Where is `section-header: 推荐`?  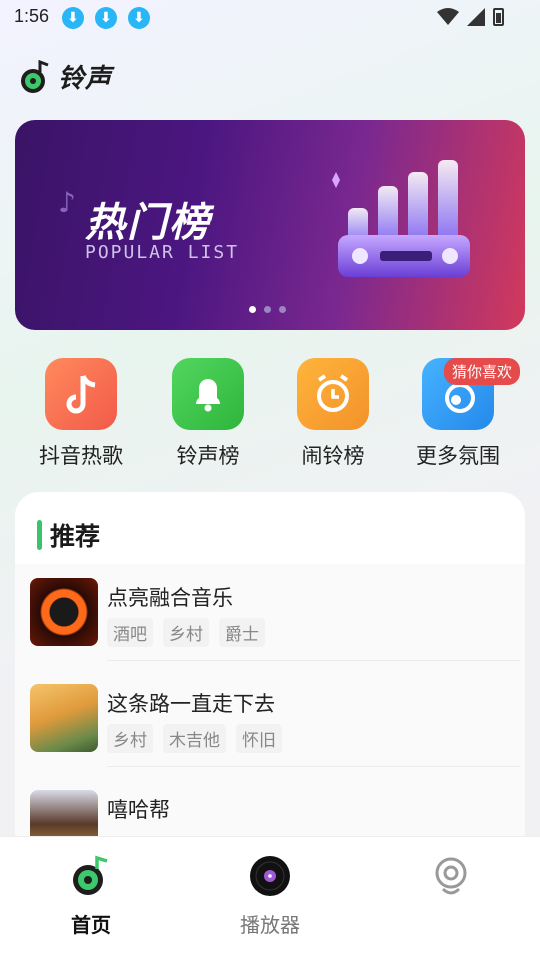
section-header: 推荐 is located at coordinates (68, 535).